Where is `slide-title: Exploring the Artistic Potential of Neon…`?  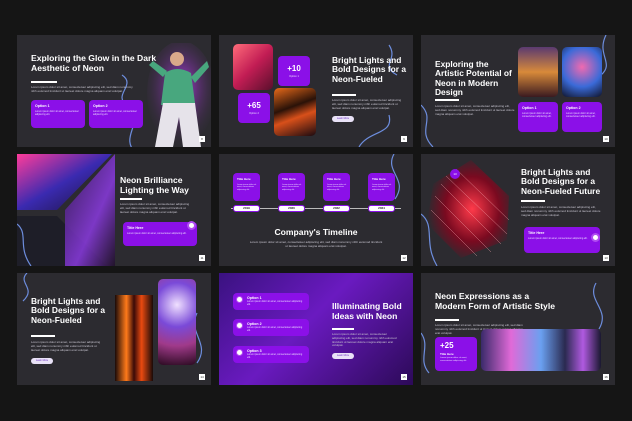 slide-title: Exploring the Artistic Potential of Neon… is located at coordinates (473, 78).